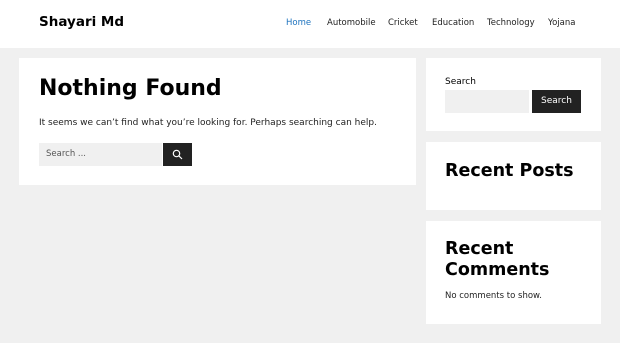 This screenshot has width=620, height=343. I want to click on search-widget: Search Search, so click(513, 94).